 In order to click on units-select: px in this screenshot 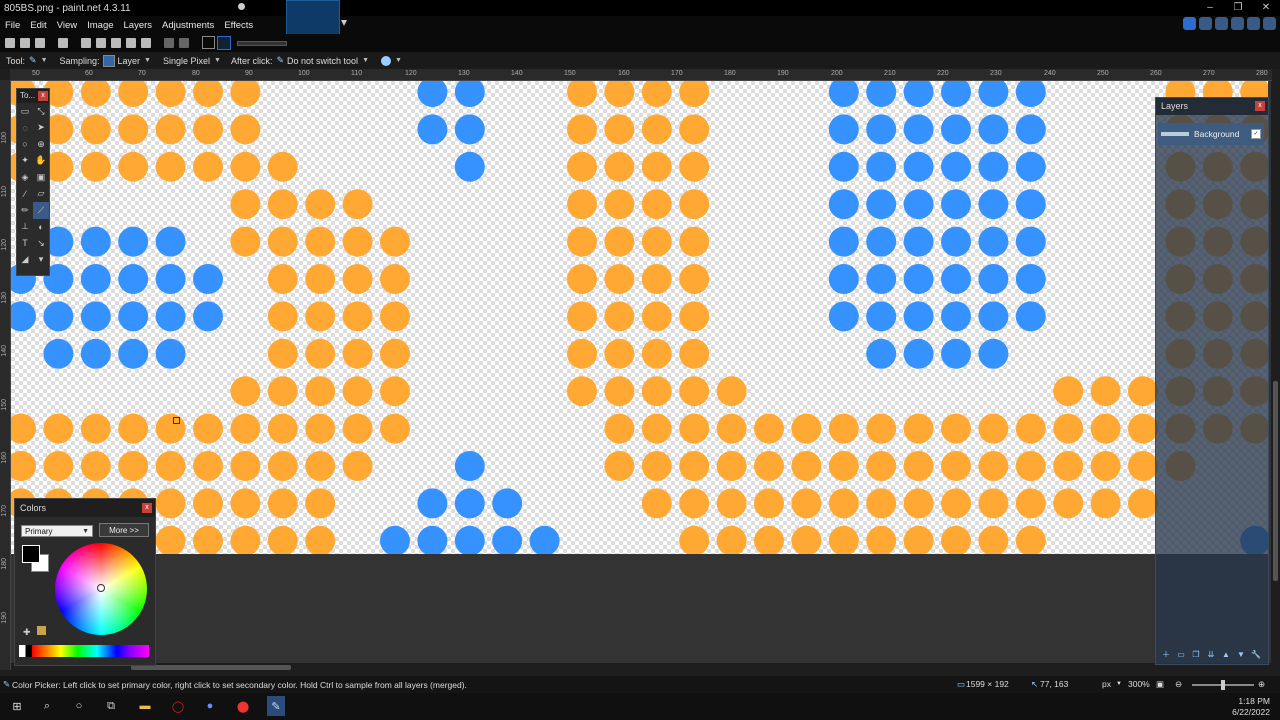, I will do `click(1106, 684)`.